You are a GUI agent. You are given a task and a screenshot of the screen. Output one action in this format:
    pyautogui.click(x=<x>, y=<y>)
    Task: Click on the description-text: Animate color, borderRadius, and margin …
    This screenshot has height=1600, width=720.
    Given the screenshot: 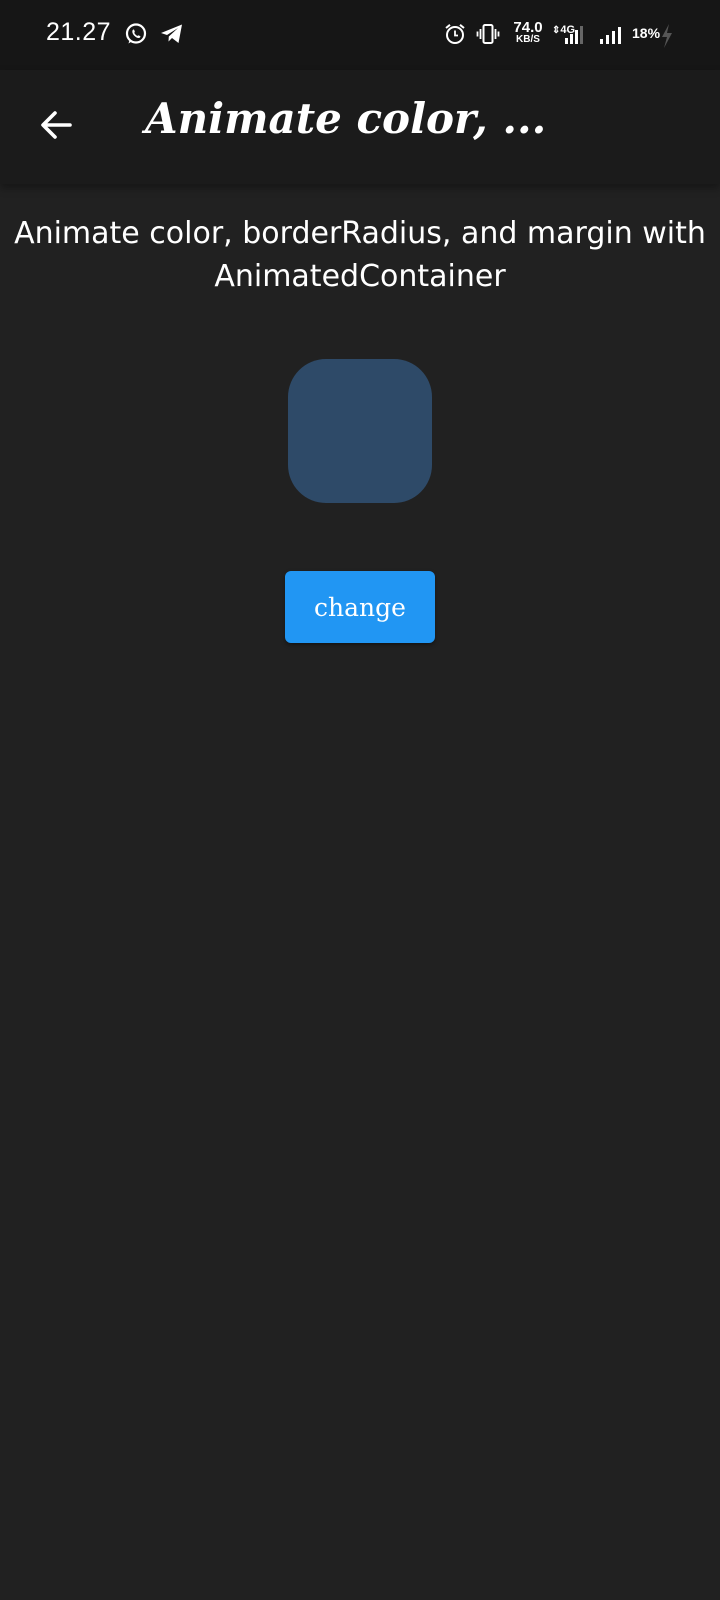 What is the action you would take?
    pyautogui.click(x=360, y=255)
    